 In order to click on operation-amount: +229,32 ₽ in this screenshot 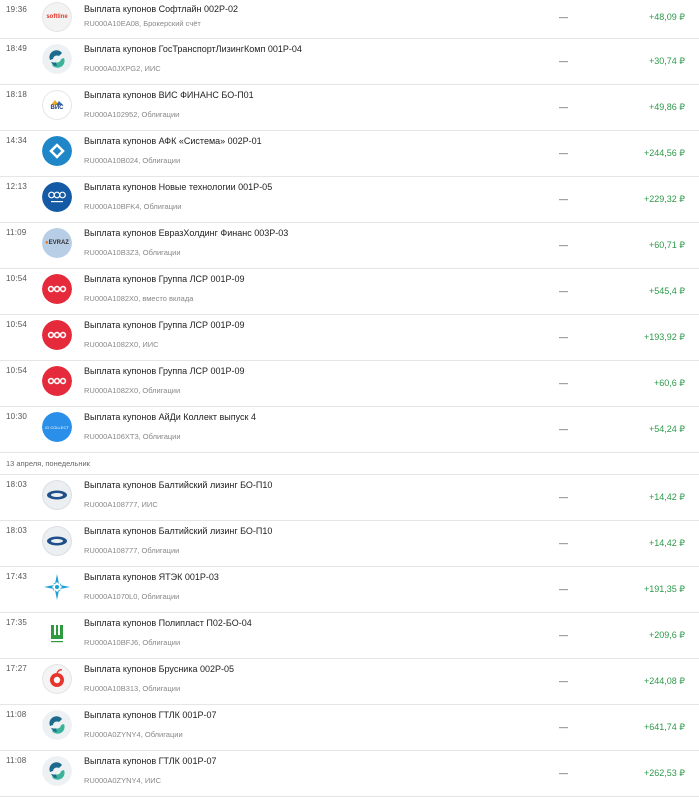, I will do `click(664, 199)`.